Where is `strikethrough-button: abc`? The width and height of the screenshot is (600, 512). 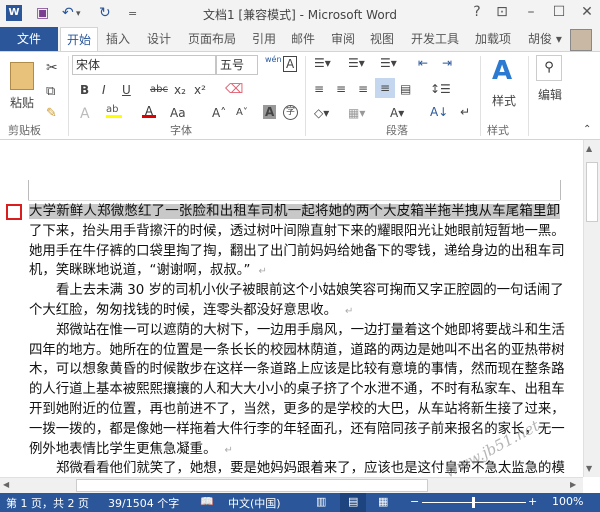
strikethrough-button: abc is located at coordinates (159, 89).